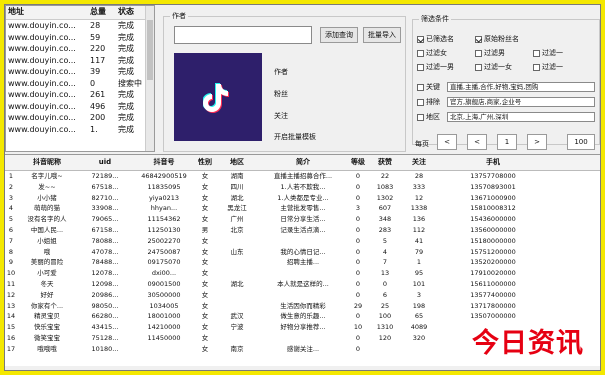  What do you see at coordinates (95, 71) in the screenshot?
I see `total-cell: 39` at bounding box center [95, 71].